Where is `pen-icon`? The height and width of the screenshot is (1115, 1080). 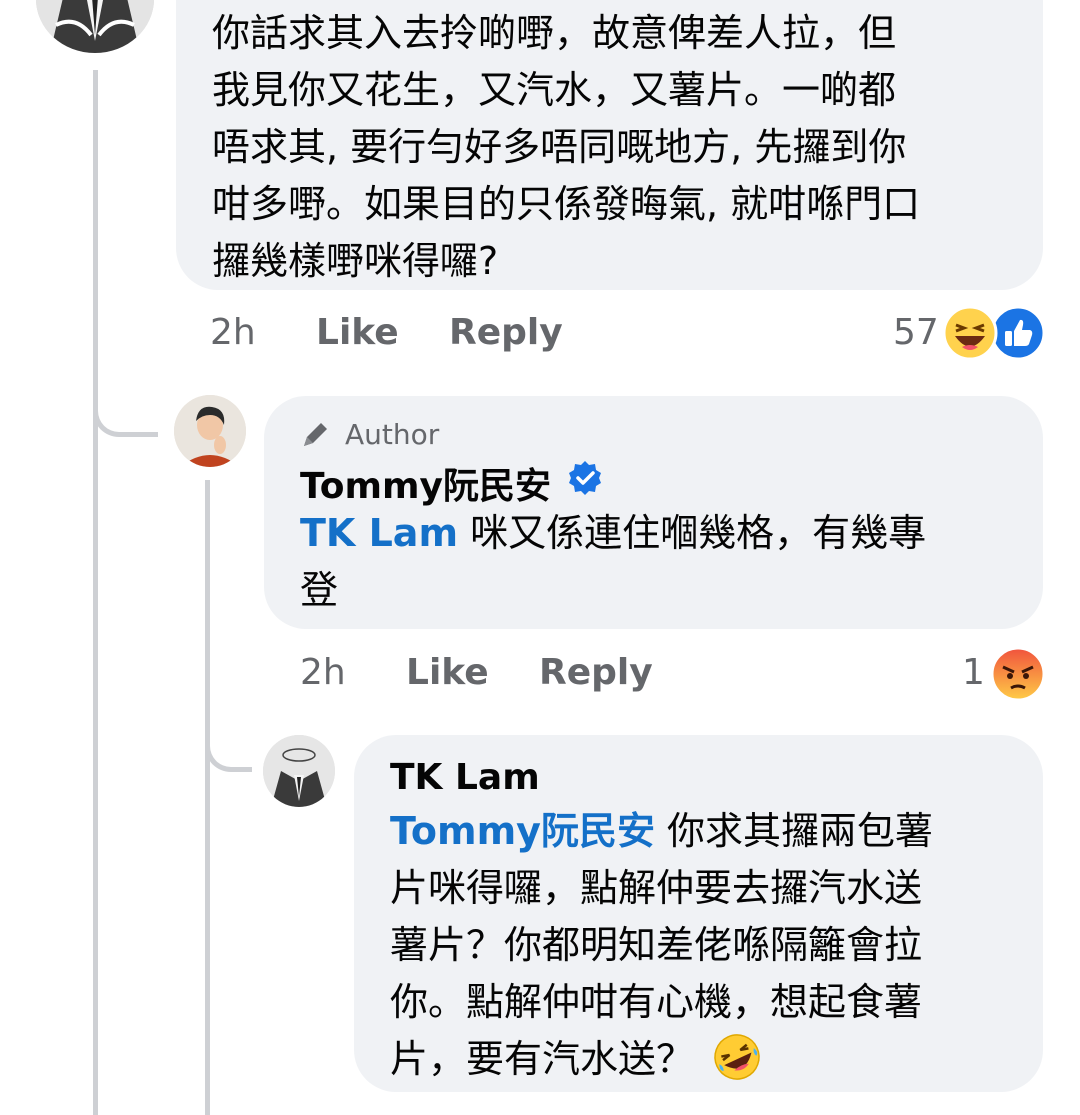 pen-icon is located at coordinates (315, 434).